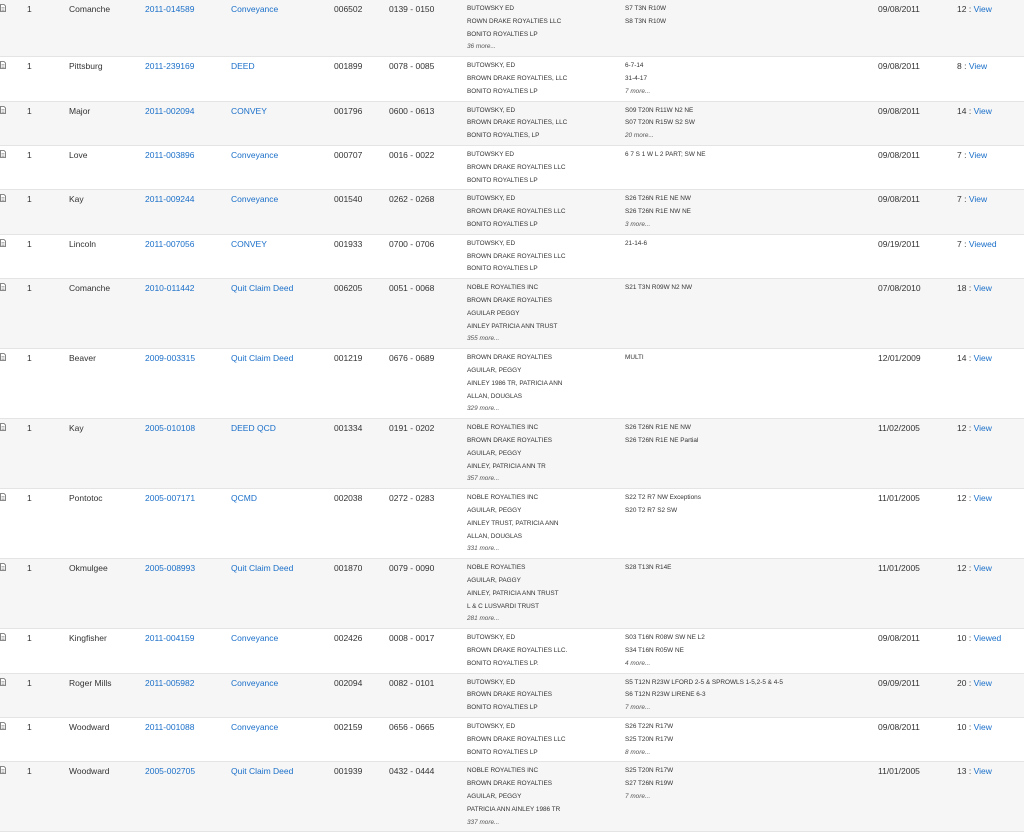  What do you see at coordinates (169, 244) in the screenshot?
I see `instrument-number-link: 2011-007056` at bounding box center [169, 244].